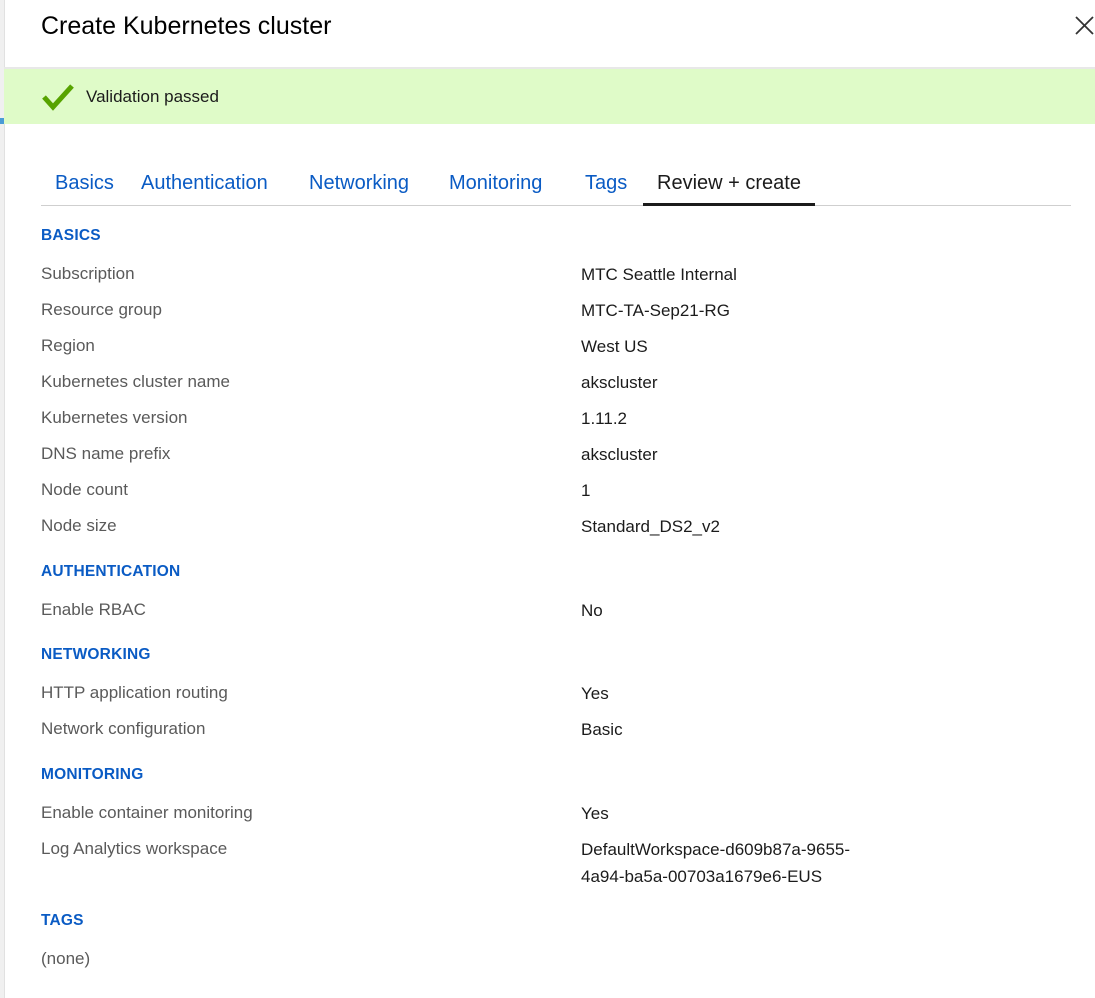 This screenshot has height=998, width=1095. Describe the element at coordinates (606, 183) in the screenshot. I see `tab-tags: Tags` at that location.